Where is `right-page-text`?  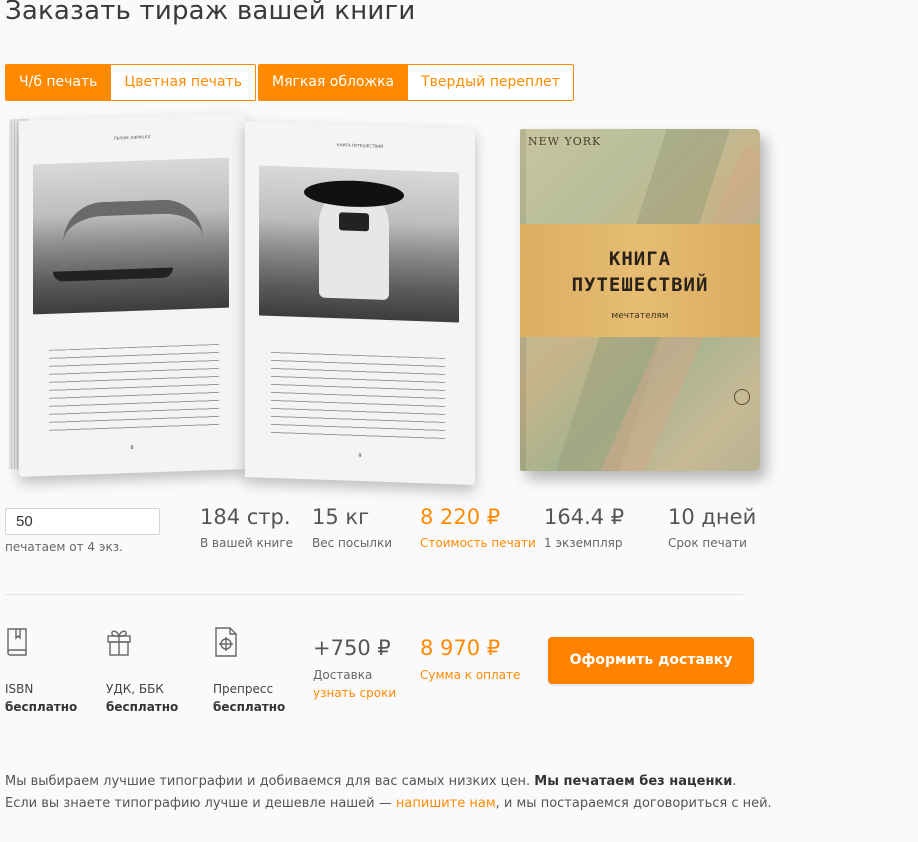 right-page-text is located at coordinates (358, 397).